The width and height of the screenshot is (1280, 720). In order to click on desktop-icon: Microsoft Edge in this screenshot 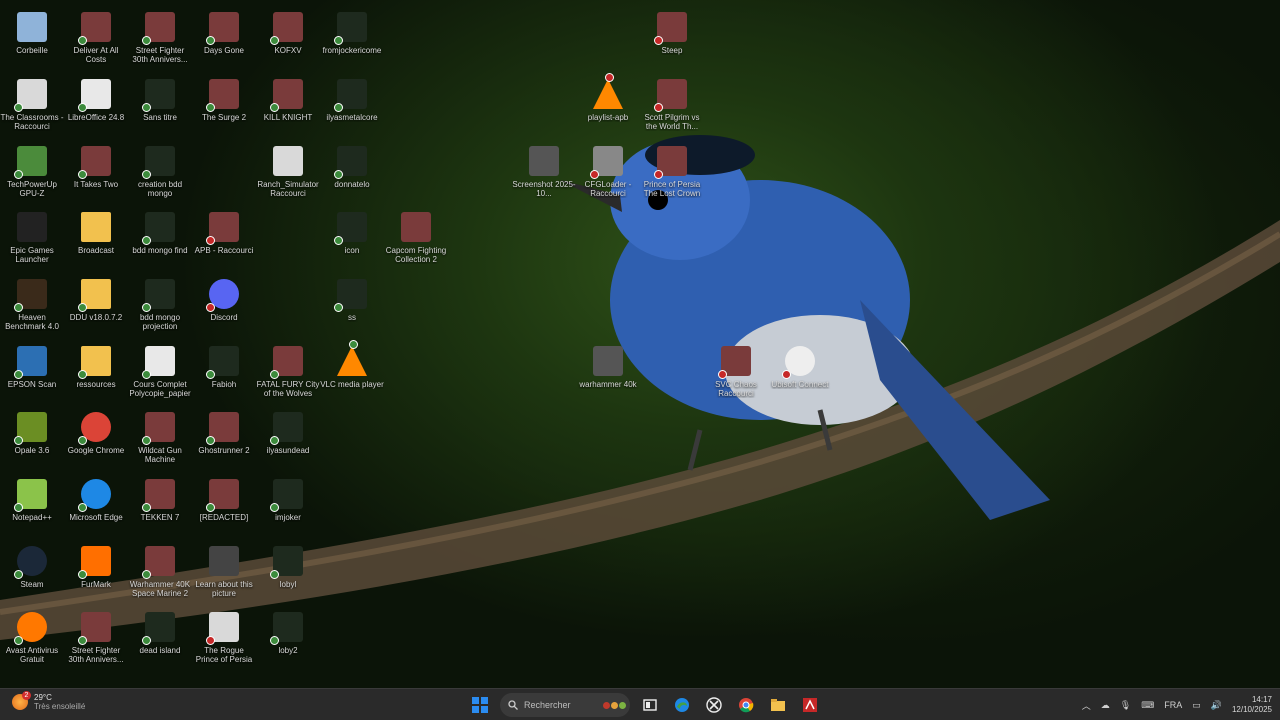, I will do `click(96, 505)`.